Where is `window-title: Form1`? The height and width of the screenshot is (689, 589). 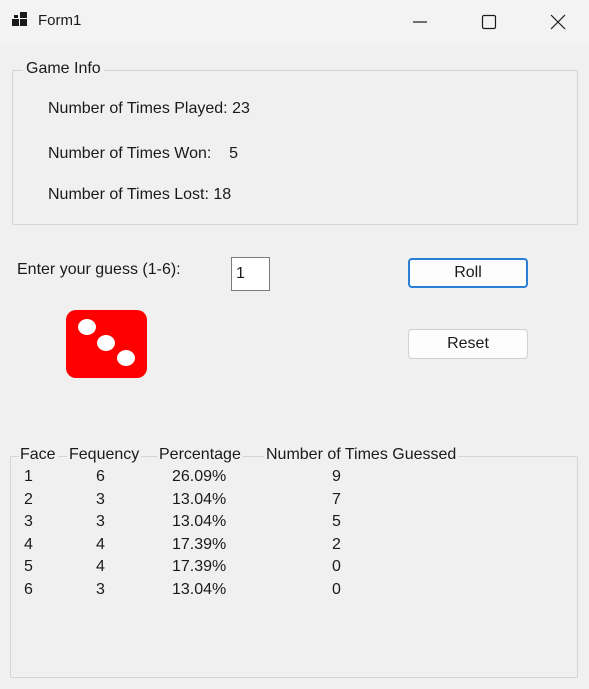 window-title: Form1 is located at coordinates (60, 20).